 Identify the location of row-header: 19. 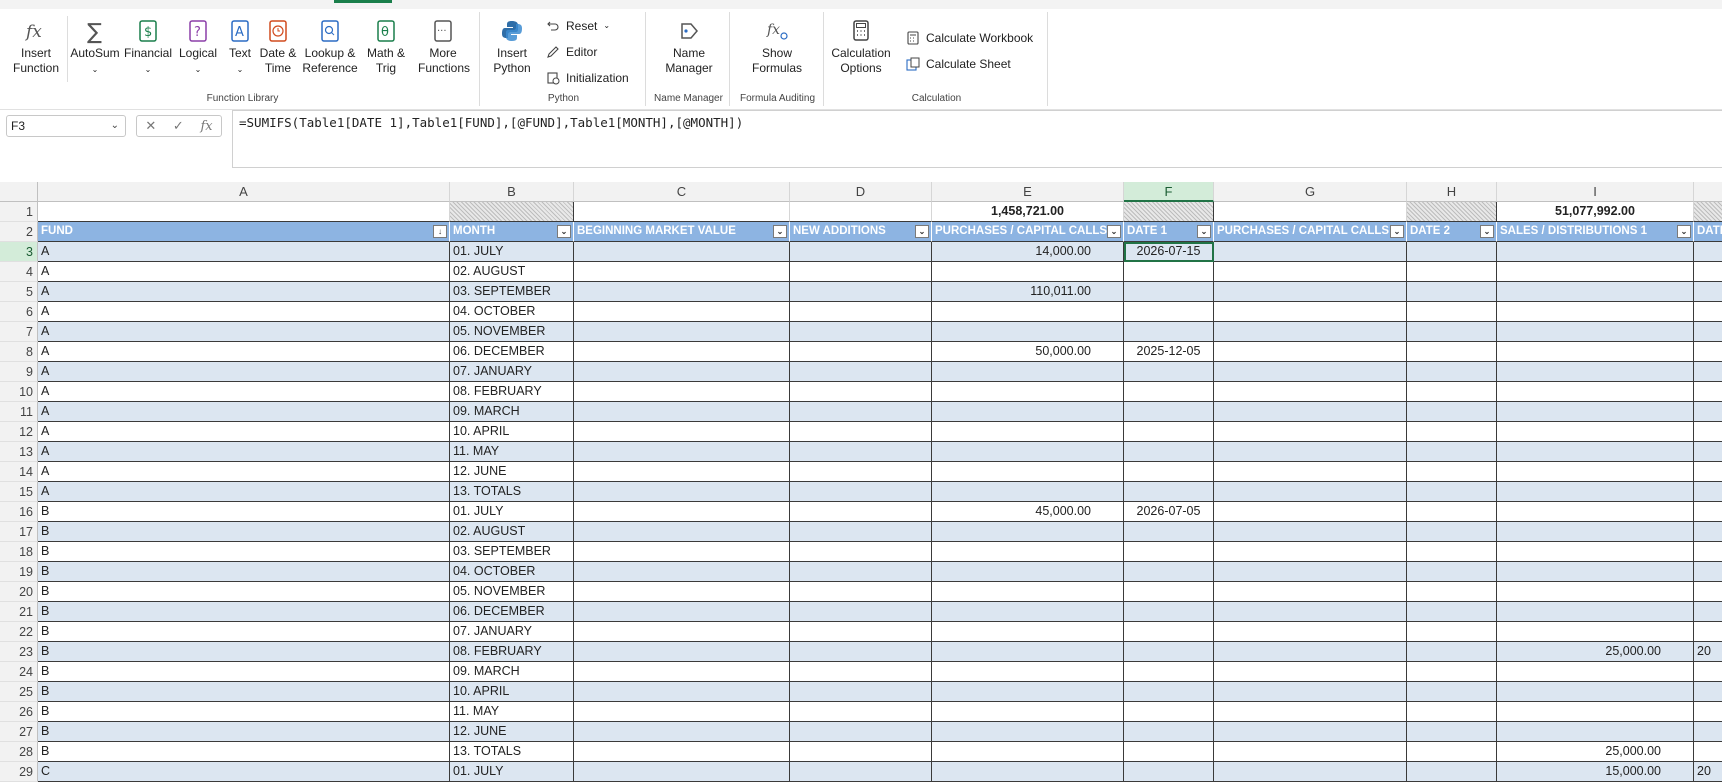
(19, 572).